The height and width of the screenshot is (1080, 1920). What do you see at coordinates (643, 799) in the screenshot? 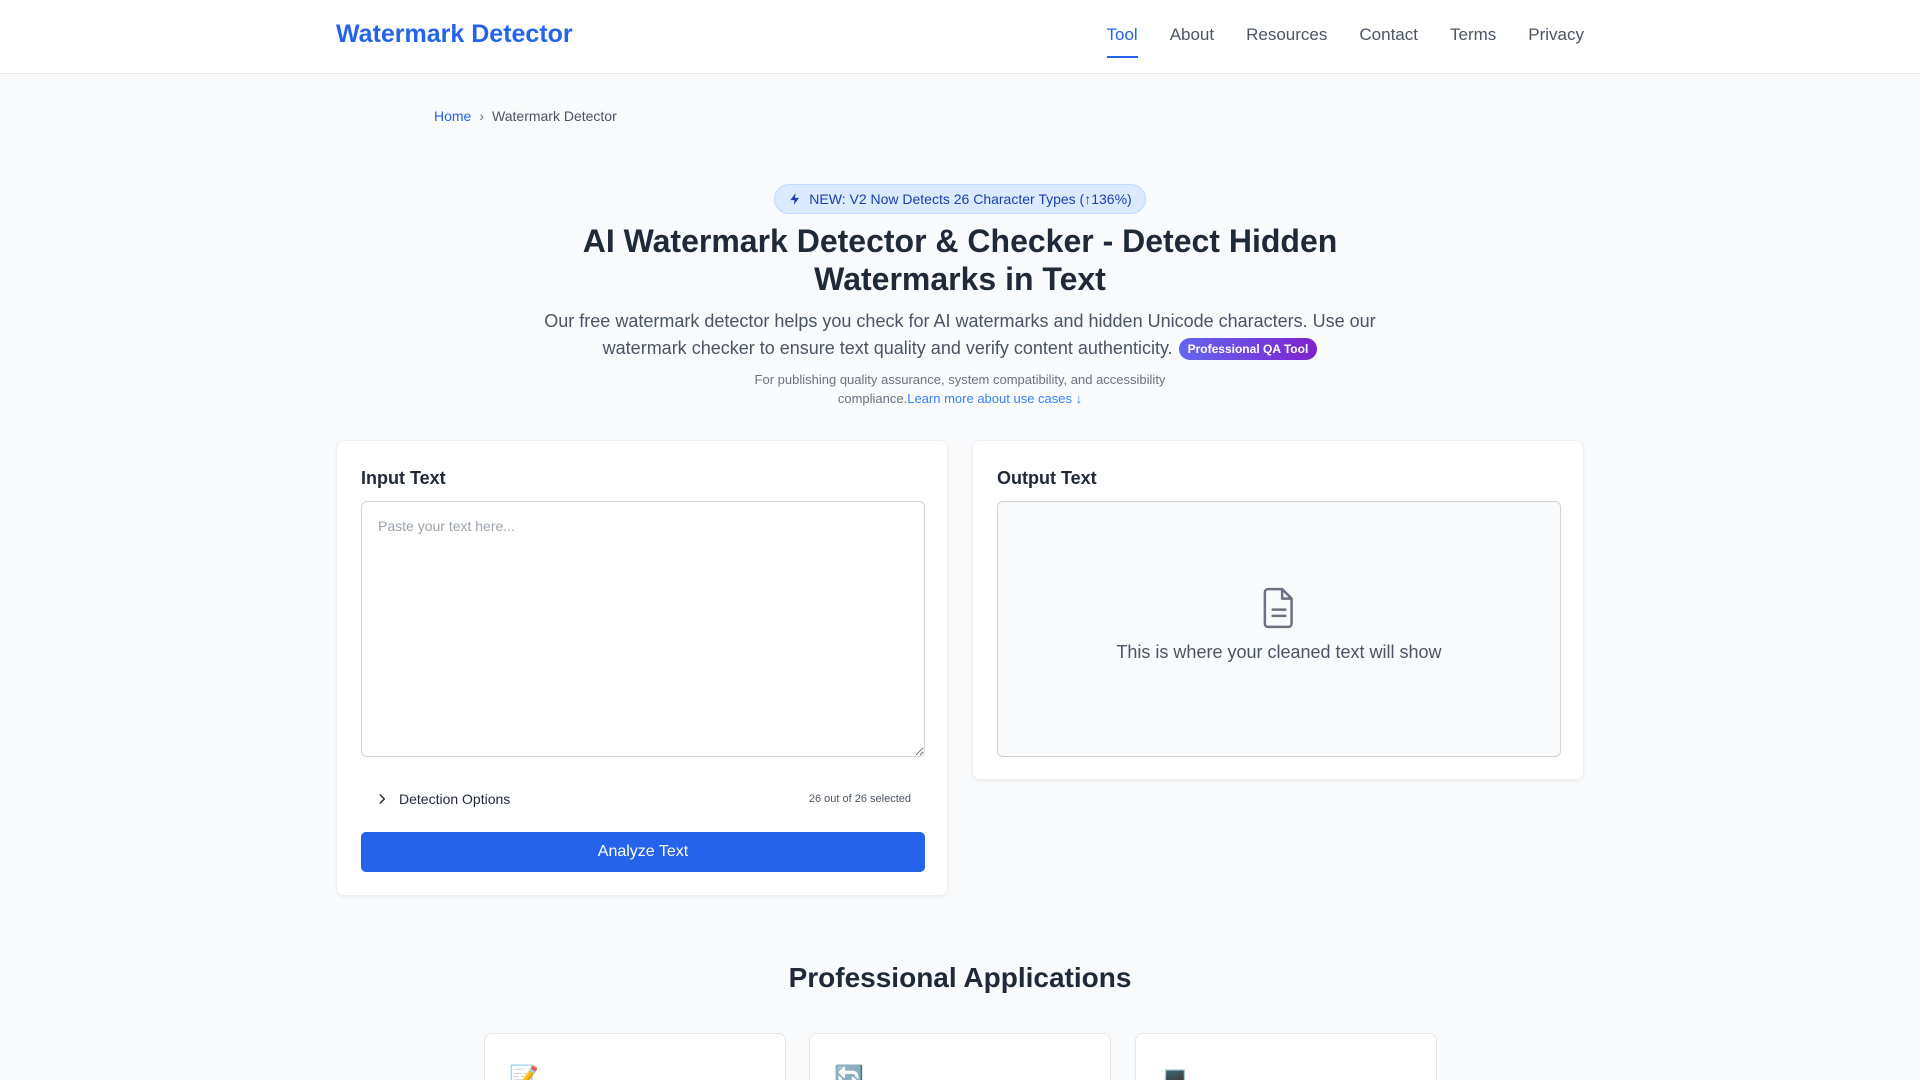
I see `detection-options-row: Detection Options 26 out of 26 selected` at bounding box center [643, 799].